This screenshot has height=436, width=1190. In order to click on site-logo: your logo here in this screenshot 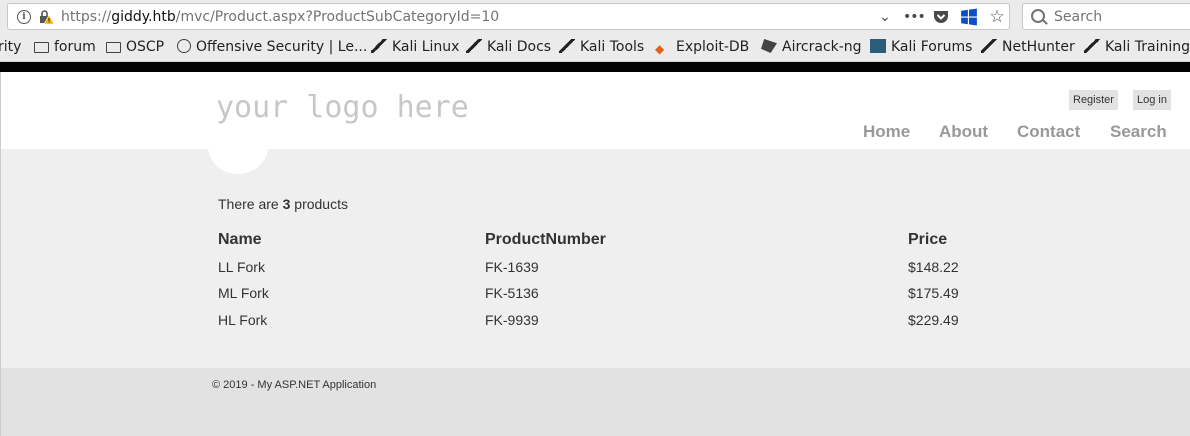, I will do `click(342, 107)`.